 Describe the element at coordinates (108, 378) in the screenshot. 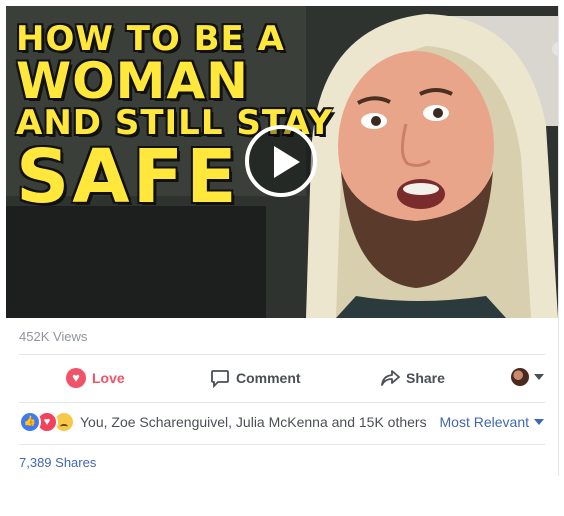

I see `love-label: Love` at that location.